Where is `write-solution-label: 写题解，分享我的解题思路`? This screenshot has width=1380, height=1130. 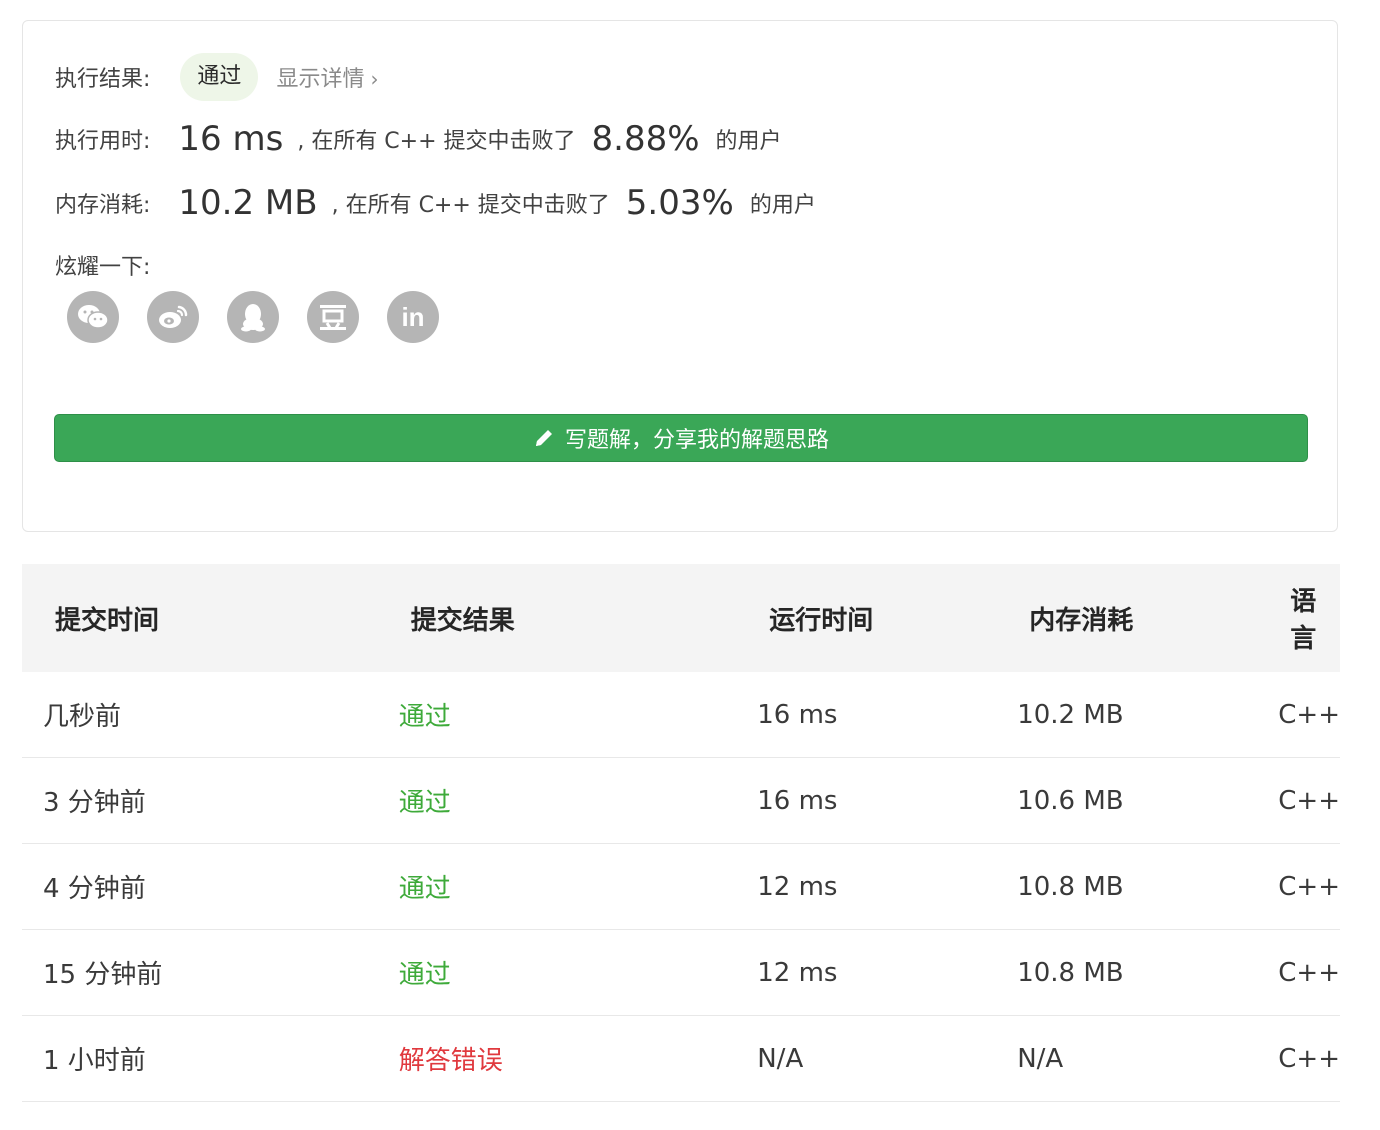
write-solution-label: 写题解，分享我的解题思路 is located at coordinates (696, 440).